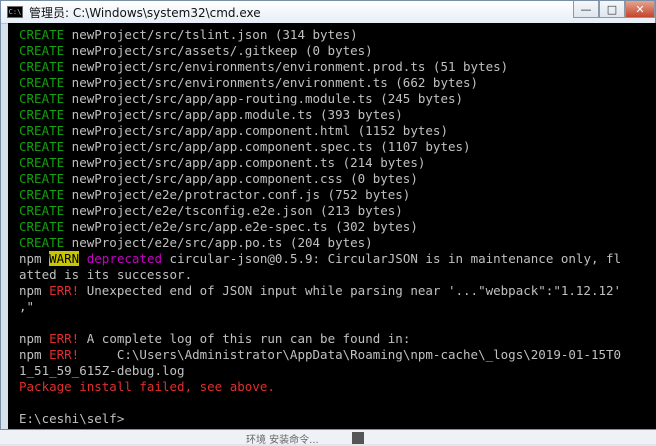 This screenshot has height=446, width=656. Describe the element at coordinates (83, 258) in the screenshot. I see `separator` at that location.